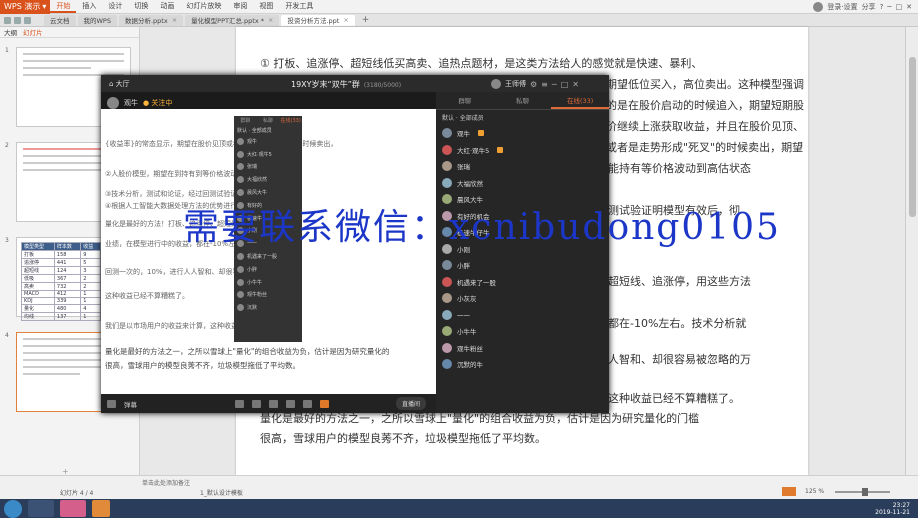 The width and height of the screenshot is (918, 518). What do you see at coordinates (290, 403) in the screenshot?
I see `edit-icon` at bounding box center [290, 403].